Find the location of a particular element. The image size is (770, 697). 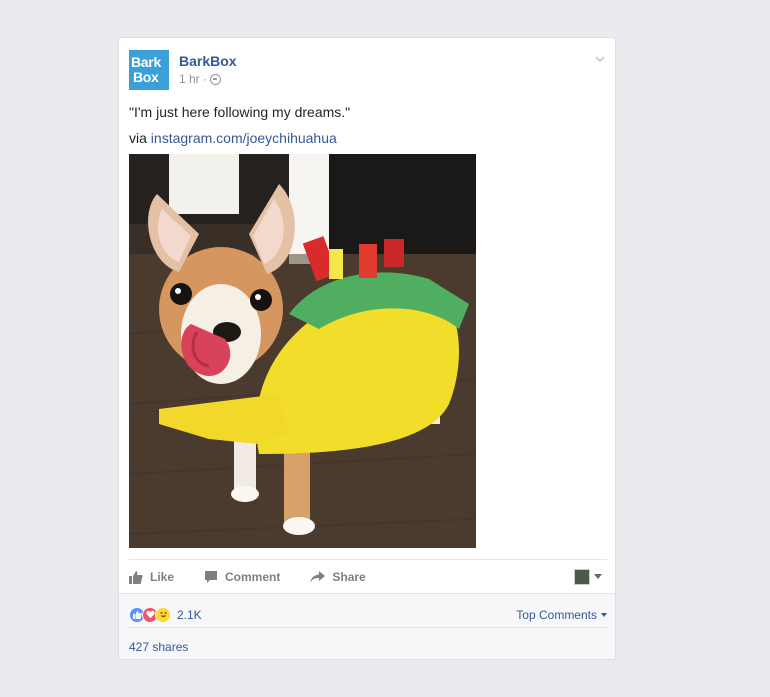

caret-down-icon is located at coordinates (604, 614).